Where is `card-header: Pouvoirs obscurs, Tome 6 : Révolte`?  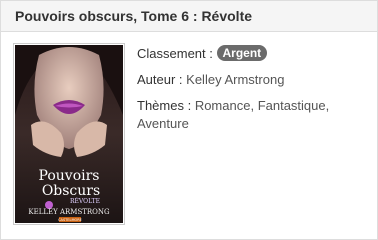 card-header: Pouvoirs obscurs, Tome 6 : Révolte is located at coordinates (189, 16).